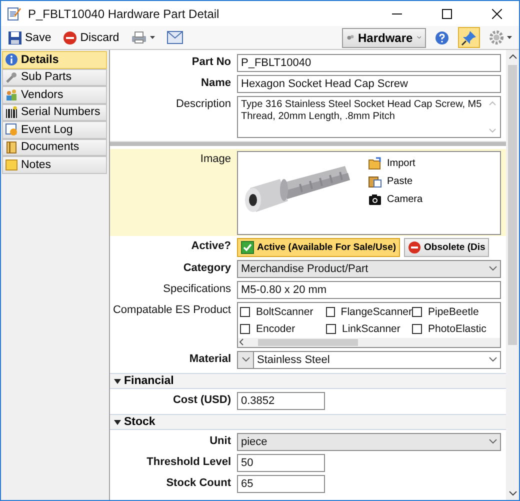  What do you see at coordinates (512, 56) in the screenshot?
I see `scroll-up-icon` at bounding box center [512, 56].